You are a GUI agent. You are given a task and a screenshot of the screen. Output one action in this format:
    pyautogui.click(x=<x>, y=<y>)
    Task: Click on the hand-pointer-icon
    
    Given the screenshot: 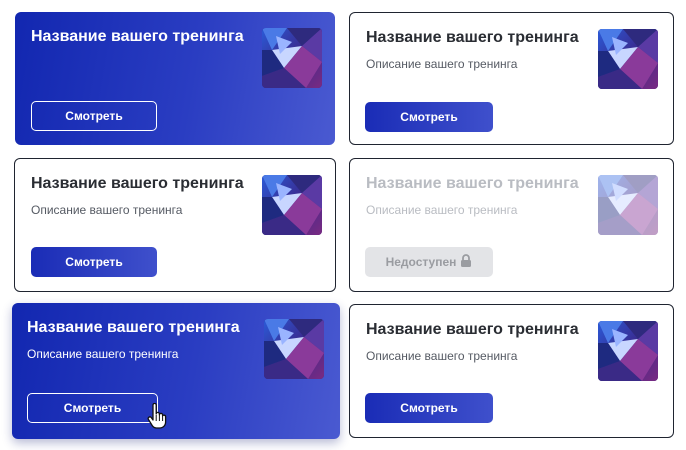 What is the action you would take?
    pyautogui.click(x=157, y=418)
    